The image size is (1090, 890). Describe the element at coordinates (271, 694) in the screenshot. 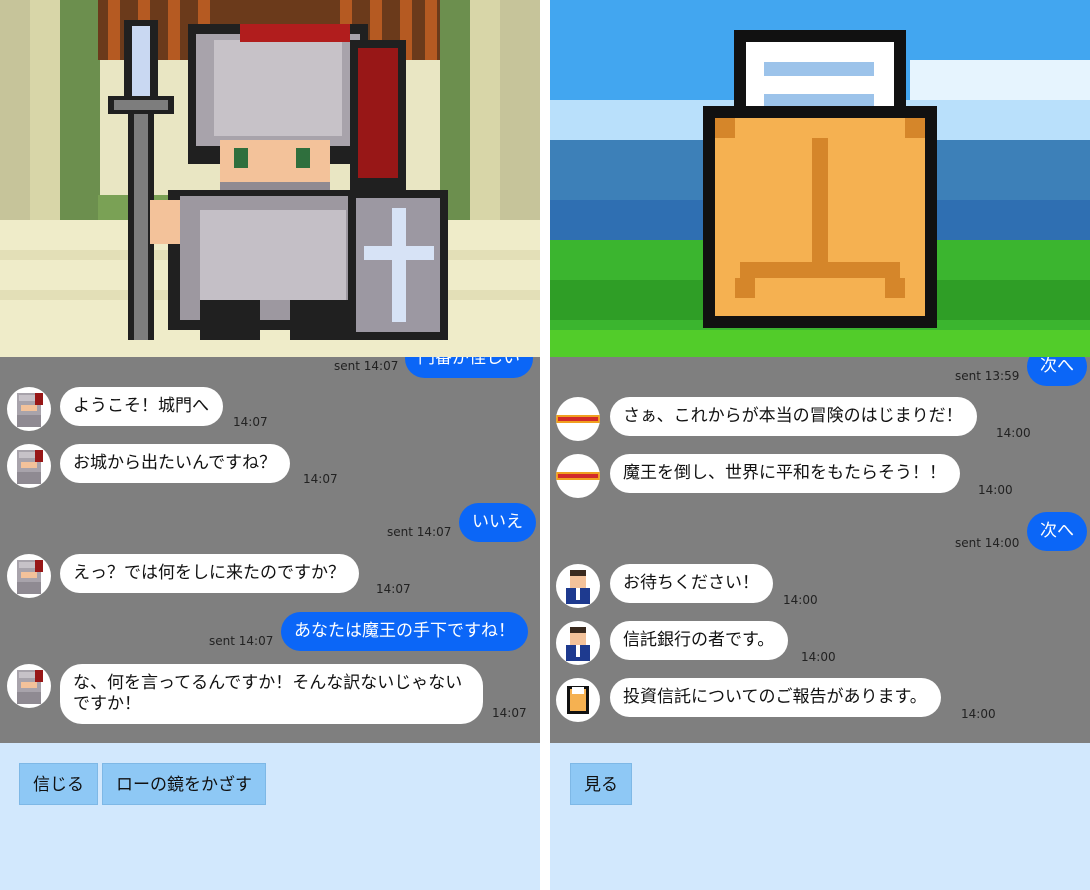

I see `incoming-message-bubble: な、何を言ってるんですか！そんな訳ないじゃないですか！` at that location.